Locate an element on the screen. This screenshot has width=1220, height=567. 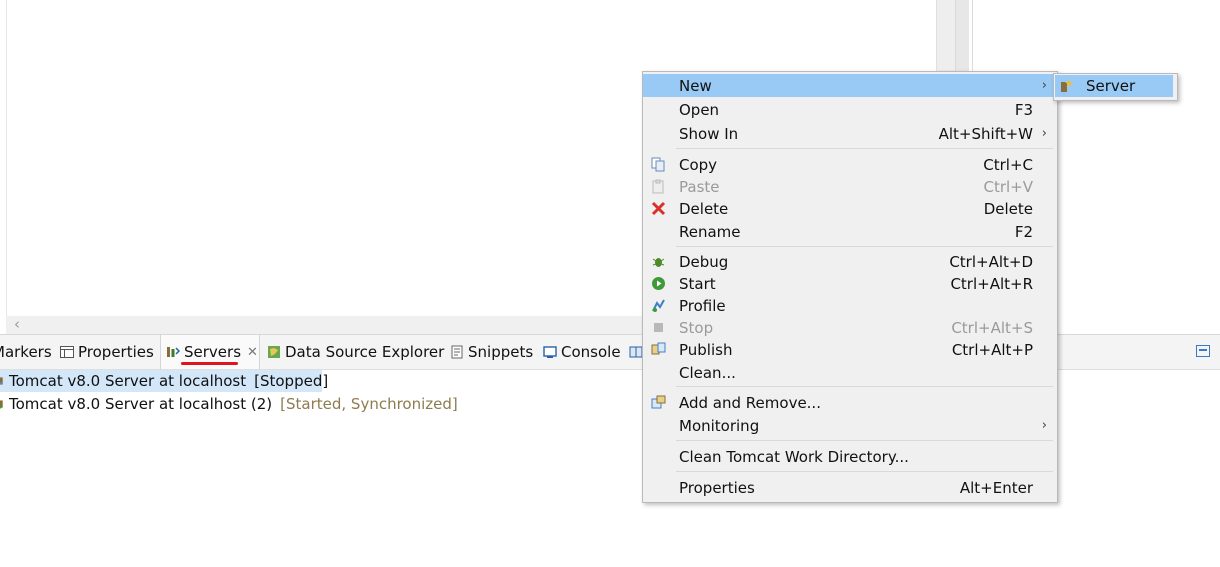
tab-servers-label: Servers is located at coordinates (213, 352).